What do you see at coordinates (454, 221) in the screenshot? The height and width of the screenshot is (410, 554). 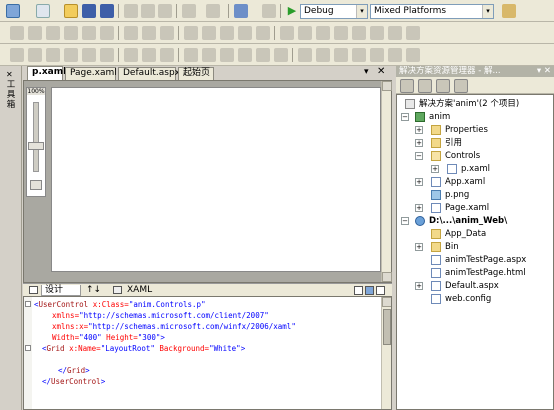 I see `tree-item-anim-web: − D:\...\anim_Web\` at bounding box center [454, 221].